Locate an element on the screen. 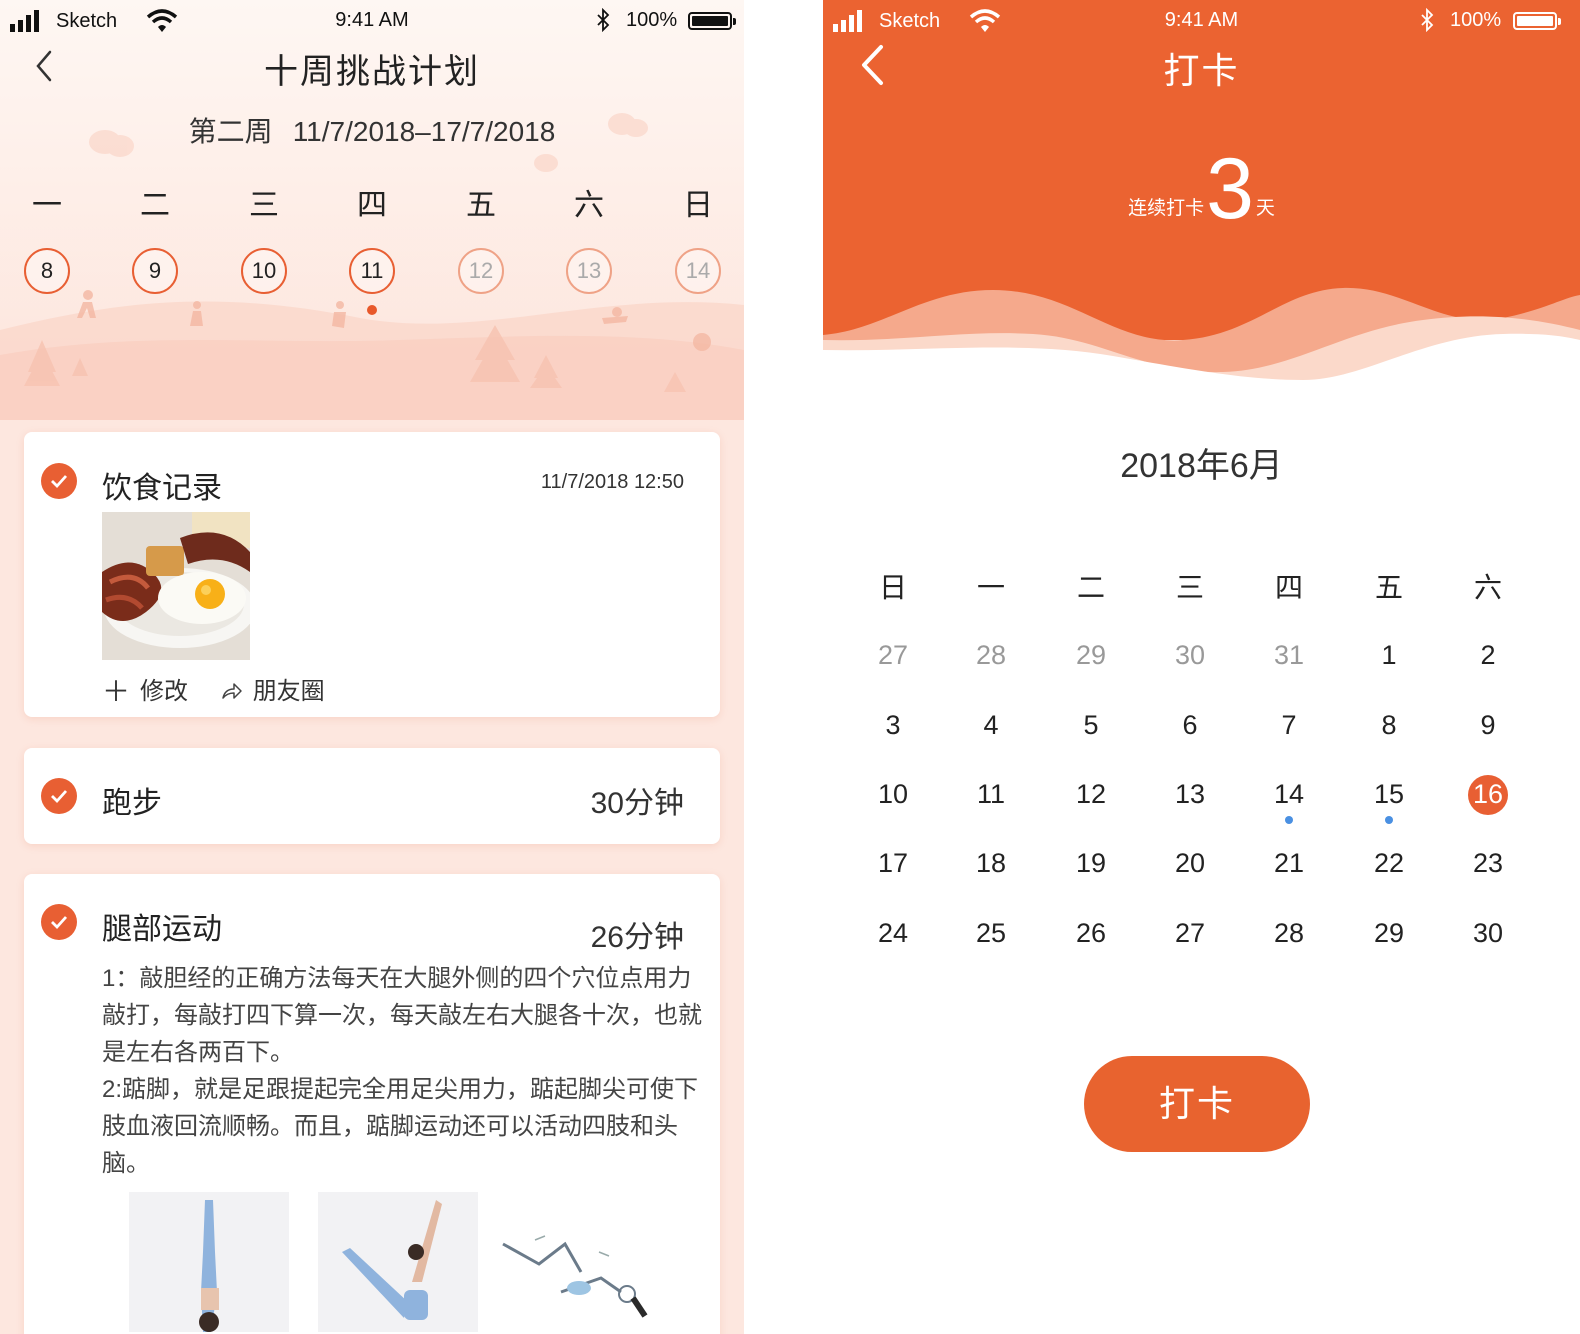  calendar-day: 6 is located at coordinates (1190, 725).